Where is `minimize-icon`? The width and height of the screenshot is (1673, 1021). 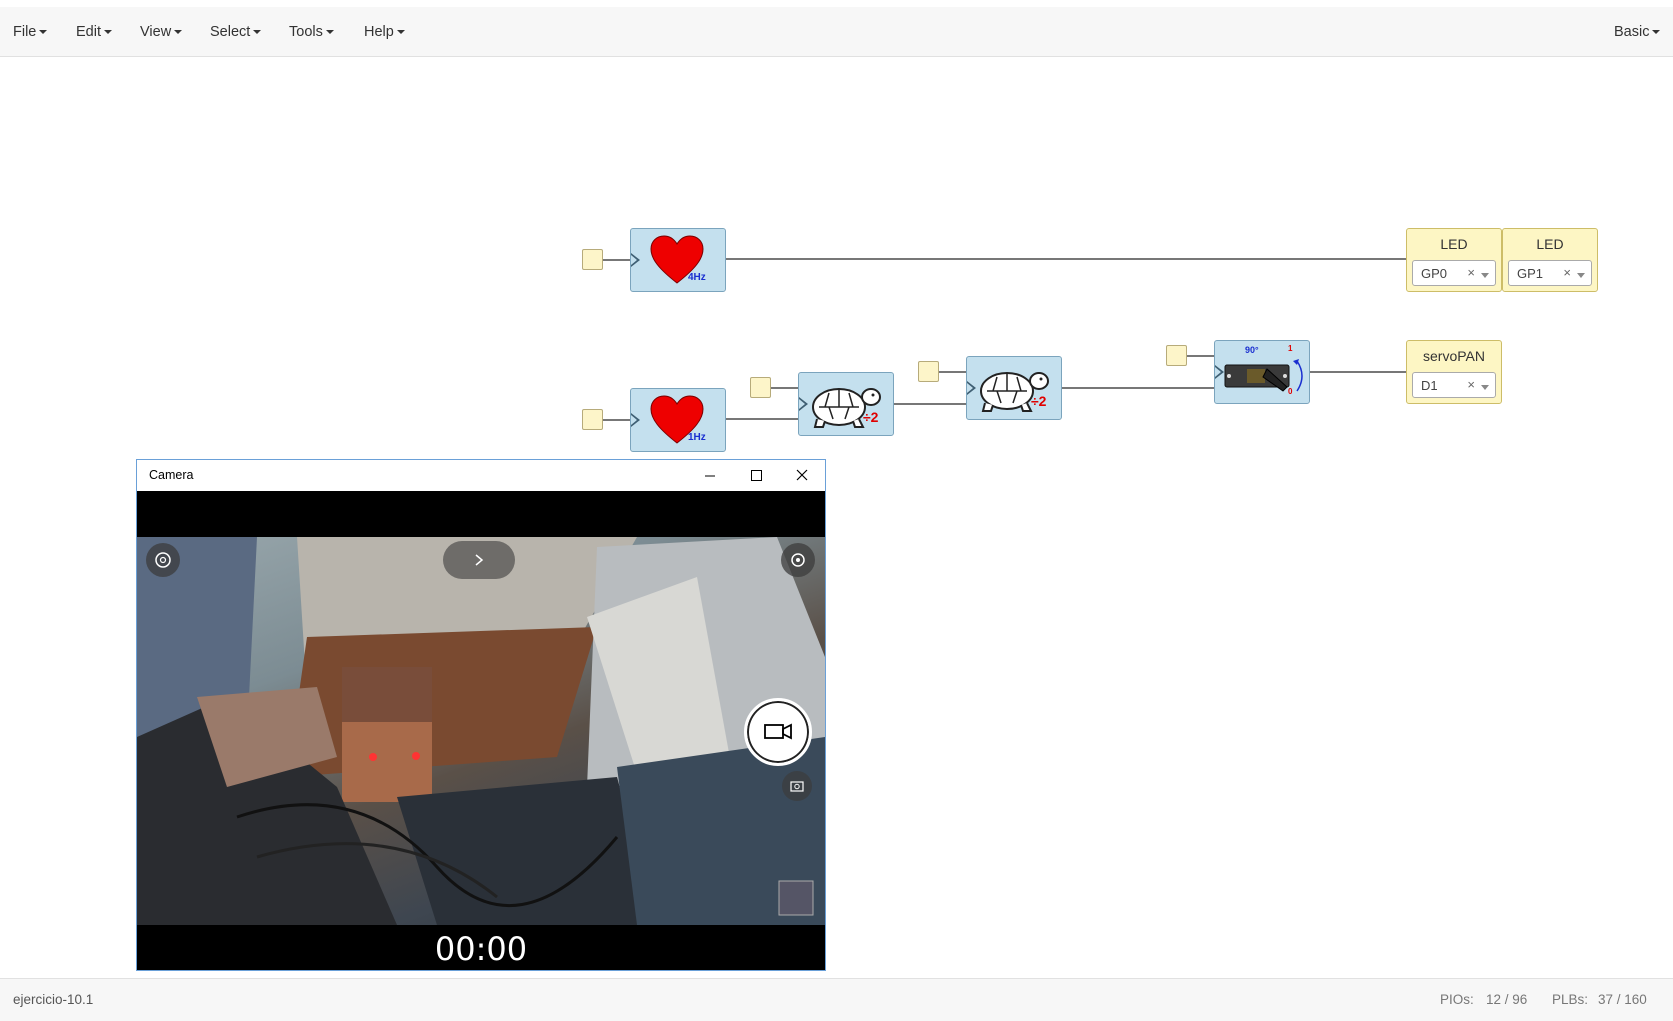 minimize-icon is located at coordinates (710, 476).